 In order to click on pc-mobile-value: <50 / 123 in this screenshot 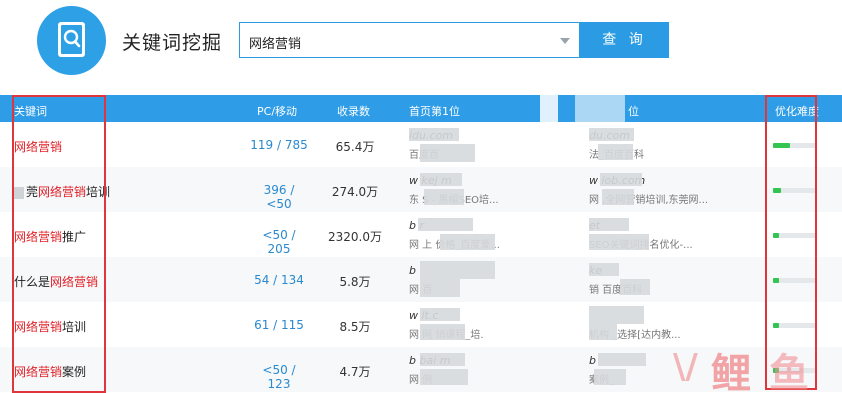, I will do `click(279, 377)`.